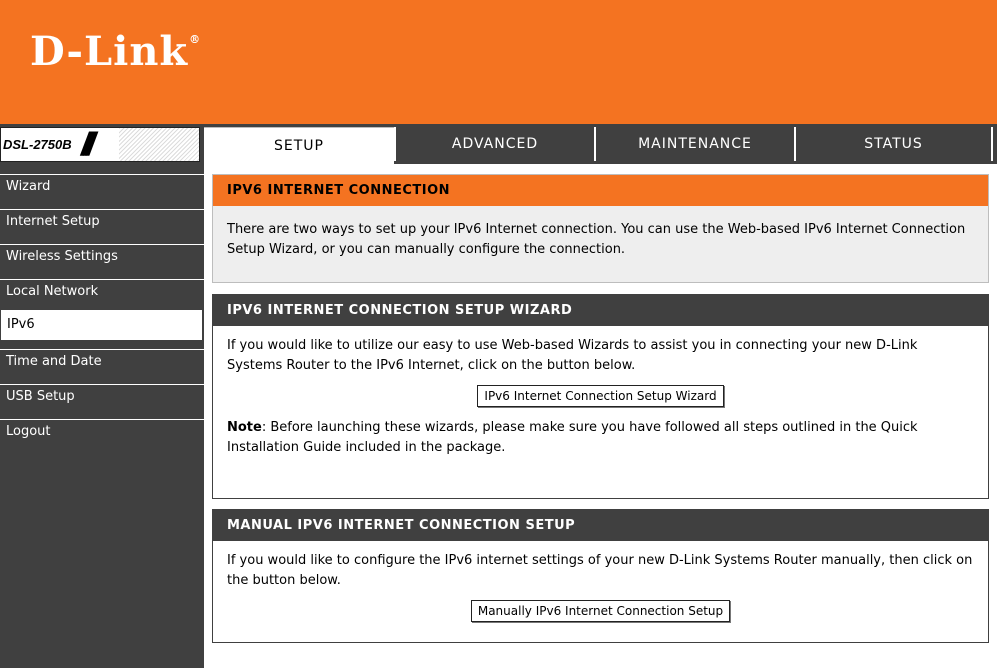  I want to click on intro-title: IPV6 INTERNET CONNECTION, so click(600, 190).